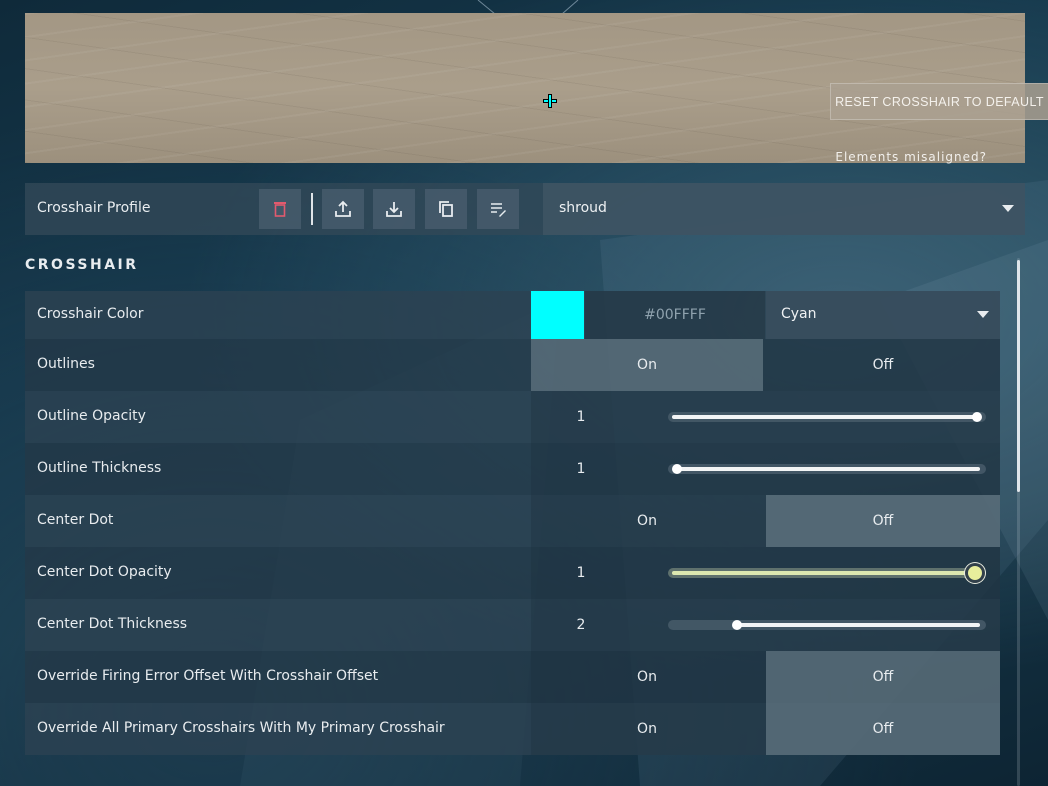 This screenshot has width=1048, height=786. Describe the element at coordinates (112, 624) in the screenshot. I see `setting-label: Center Dot Thickness` at that location.